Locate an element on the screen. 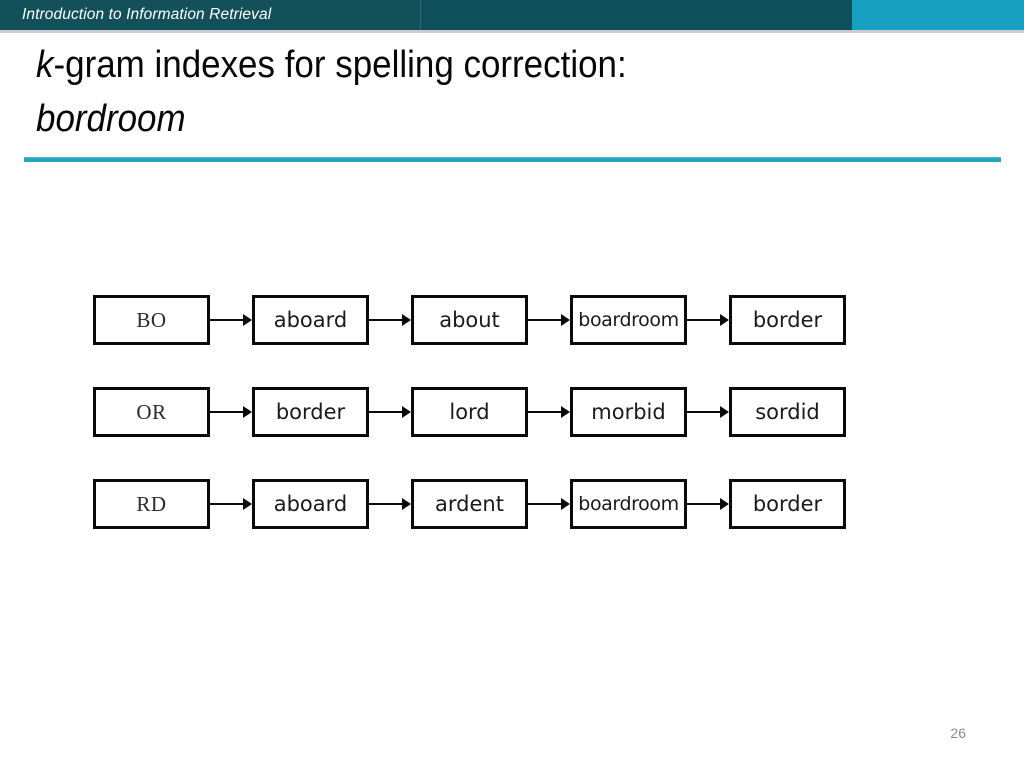 Image resolution: width=1024 pixels, height=768 pixels. course-title: Introduction to Information Retrieval is located at coordinates (147, 14).